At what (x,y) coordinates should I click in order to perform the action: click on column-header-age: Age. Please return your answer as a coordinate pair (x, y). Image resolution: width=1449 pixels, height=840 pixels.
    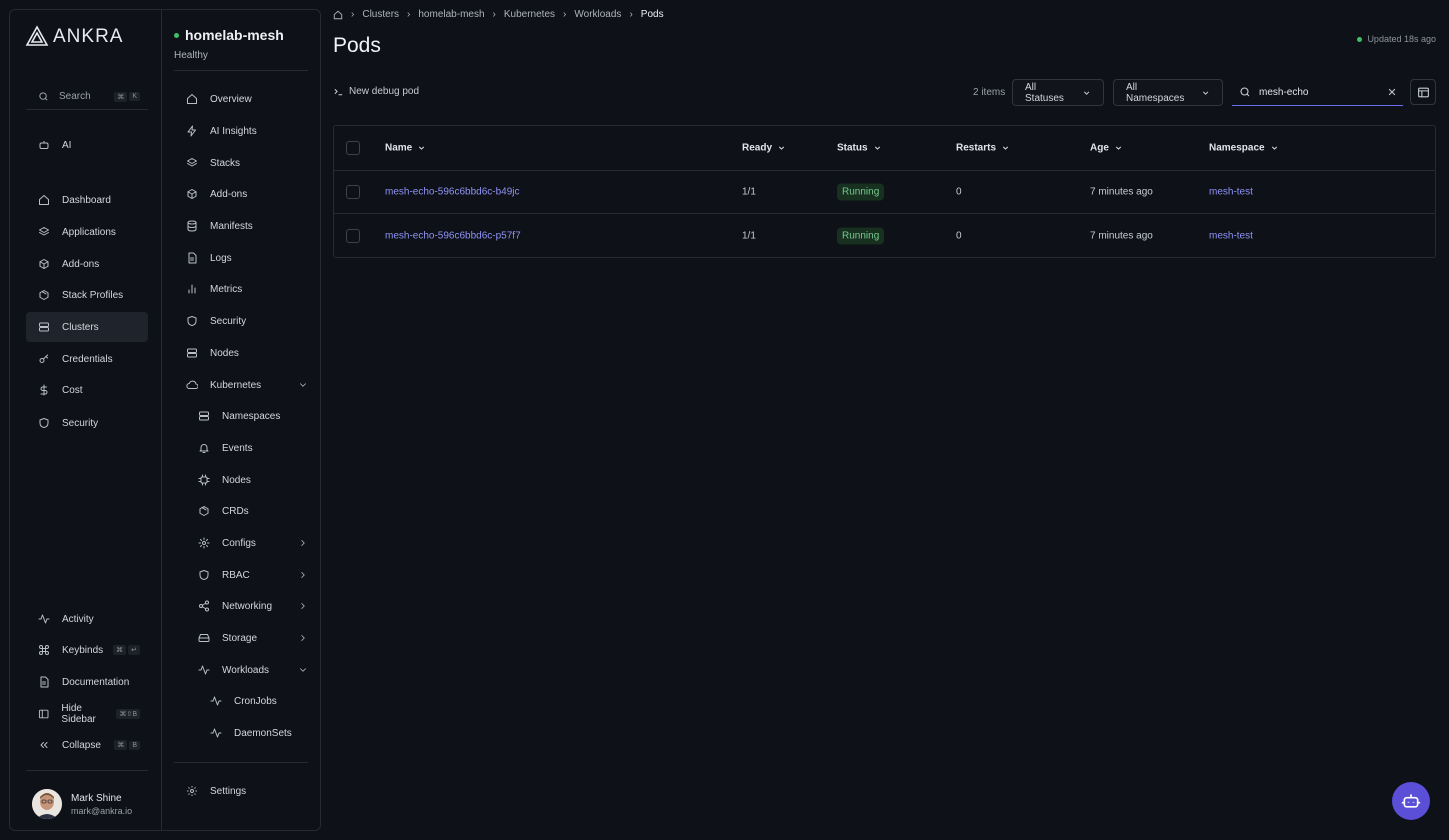
    Looking at the image, I should click on (1106, 148).